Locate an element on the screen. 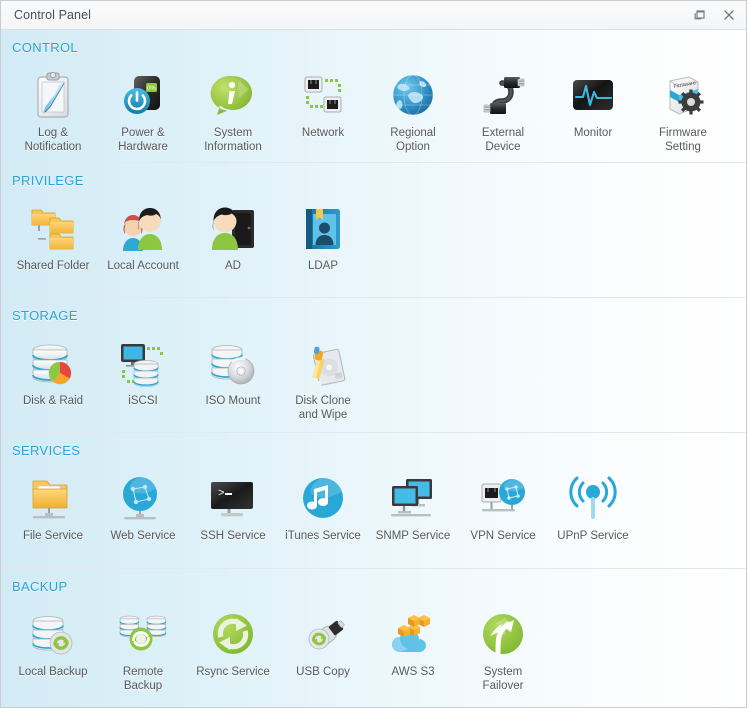 The image size is (747, 708). tile-snmp-service: SNMP Service is located at coordinates (413, 507).